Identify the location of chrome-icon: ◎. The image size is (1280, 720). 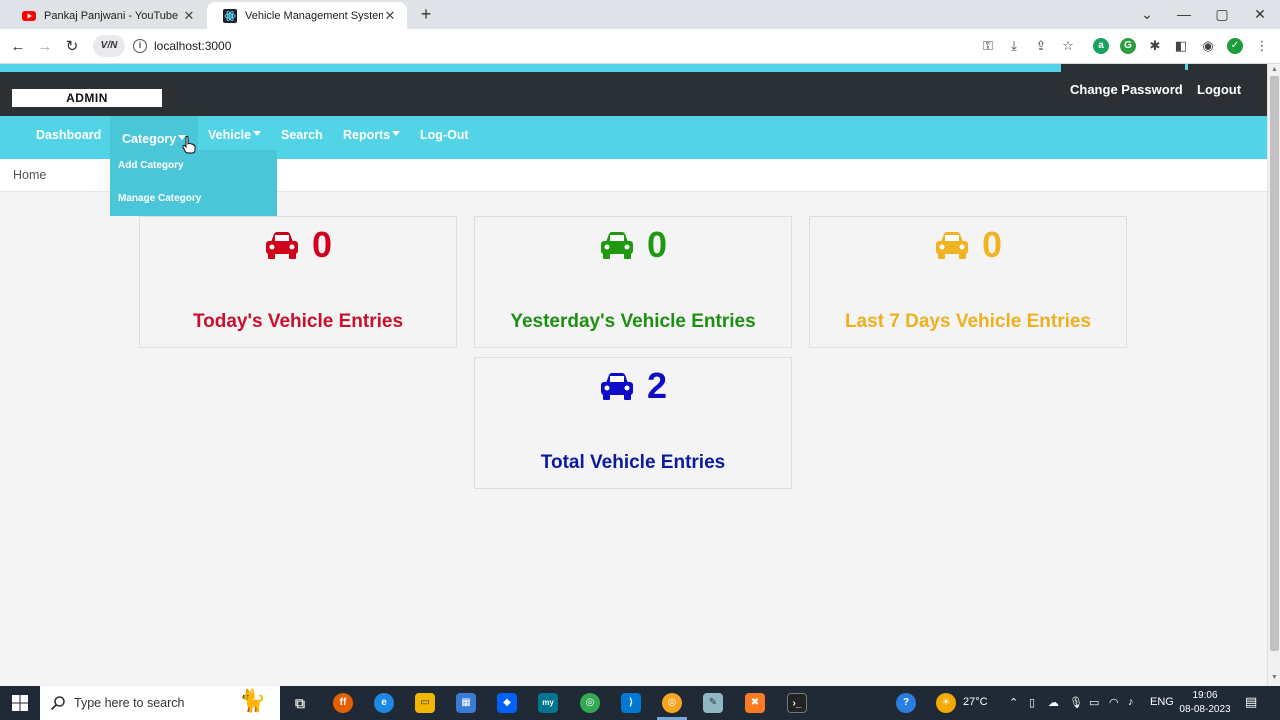
(590, 703).